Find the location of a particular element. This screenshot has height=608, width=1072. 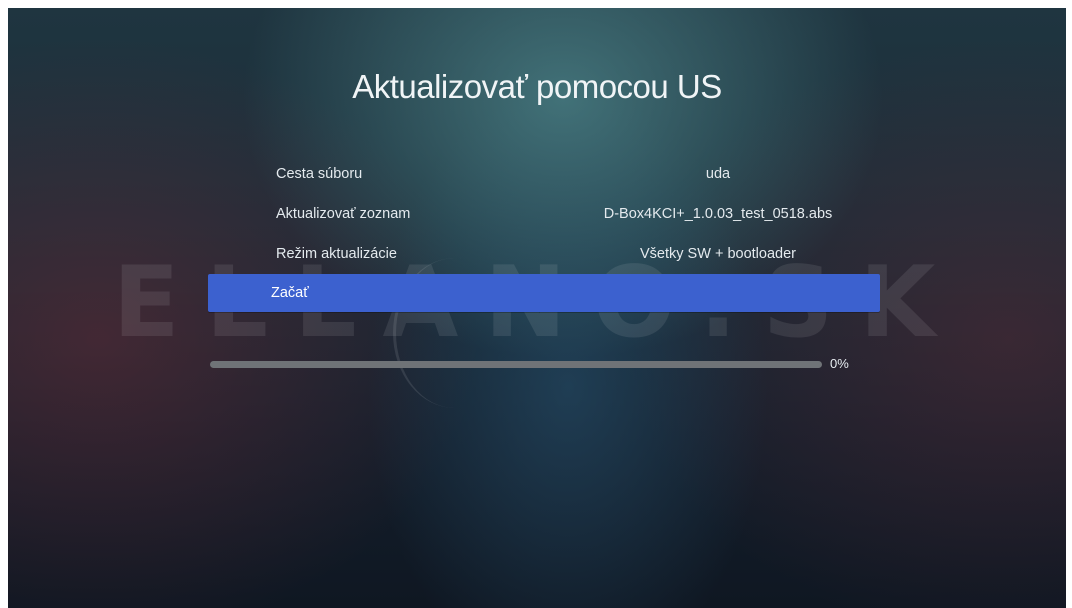

menu-item-file-path: Cesta súboru uda is located at coordinates (544, 174).